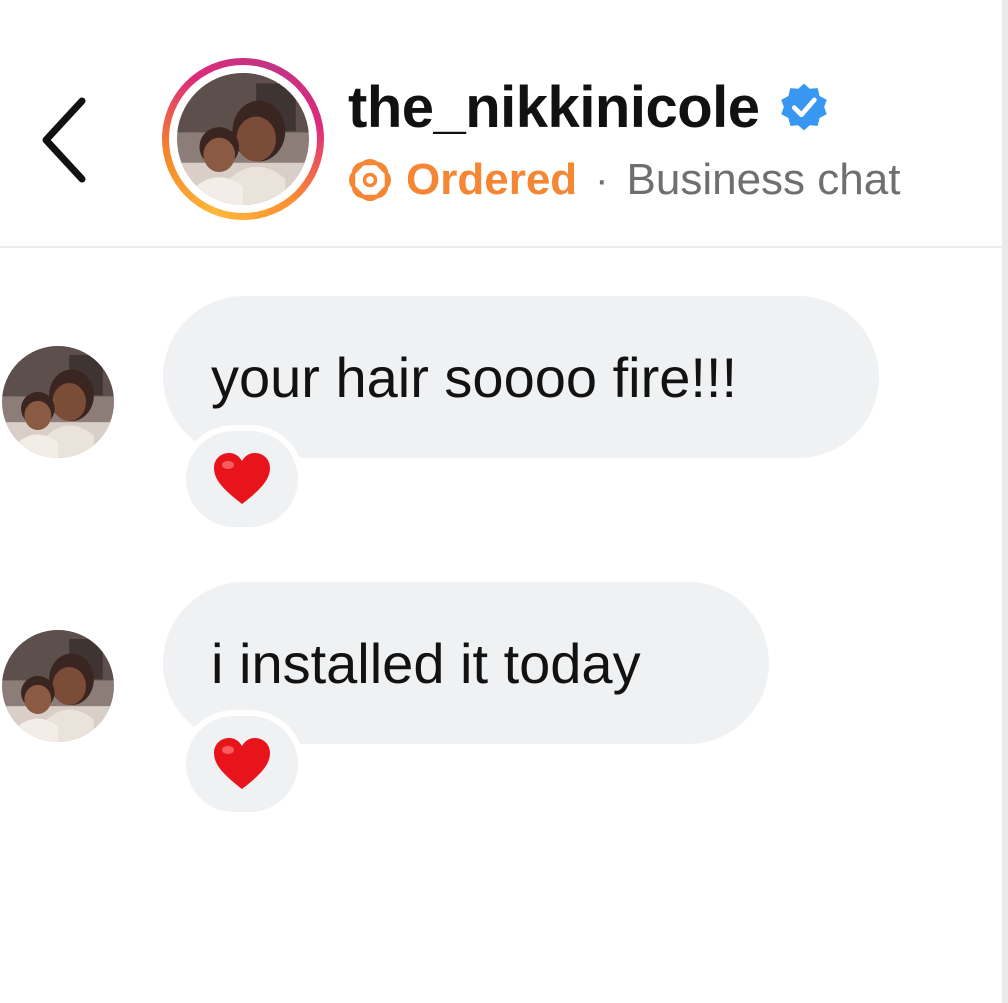  What do you see at coordinates (491, 180) in the screenshot?
I see `order-status-label: Ordered` at bounding box center [491, 180].